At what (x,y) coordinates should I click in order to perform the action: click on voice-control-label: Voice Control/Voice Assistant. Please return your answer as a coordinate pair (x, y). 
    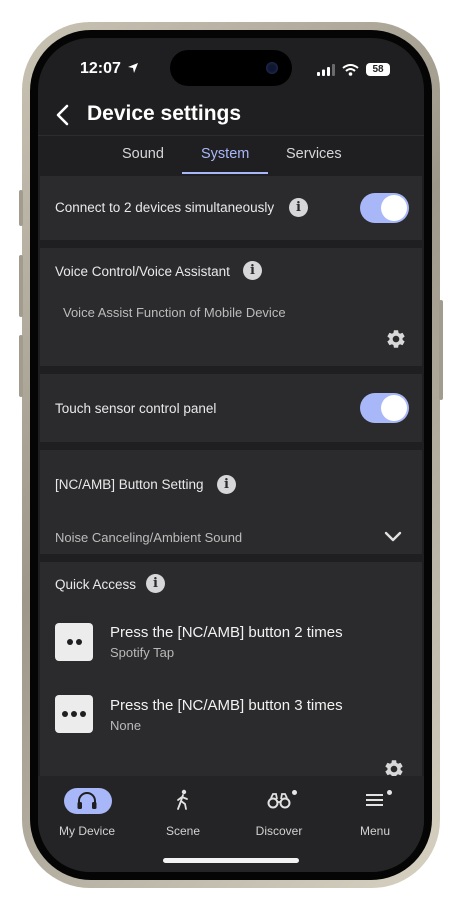
    Looking at the image, I should click on (142, 271).